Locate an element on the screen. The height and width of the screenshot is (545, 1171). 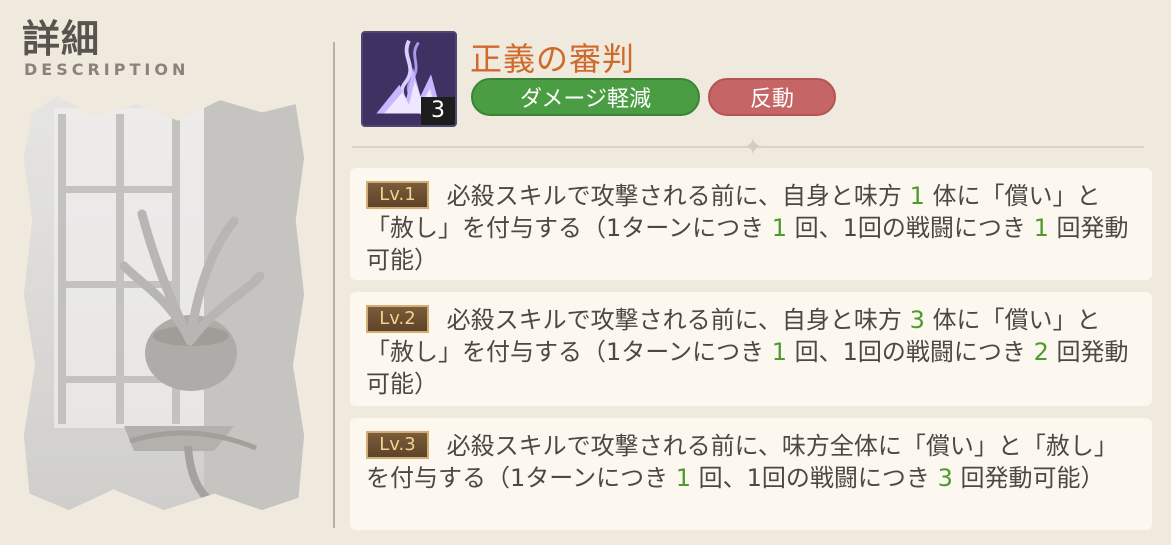
page-title: 詳細 is located at coordinates (61, 39).